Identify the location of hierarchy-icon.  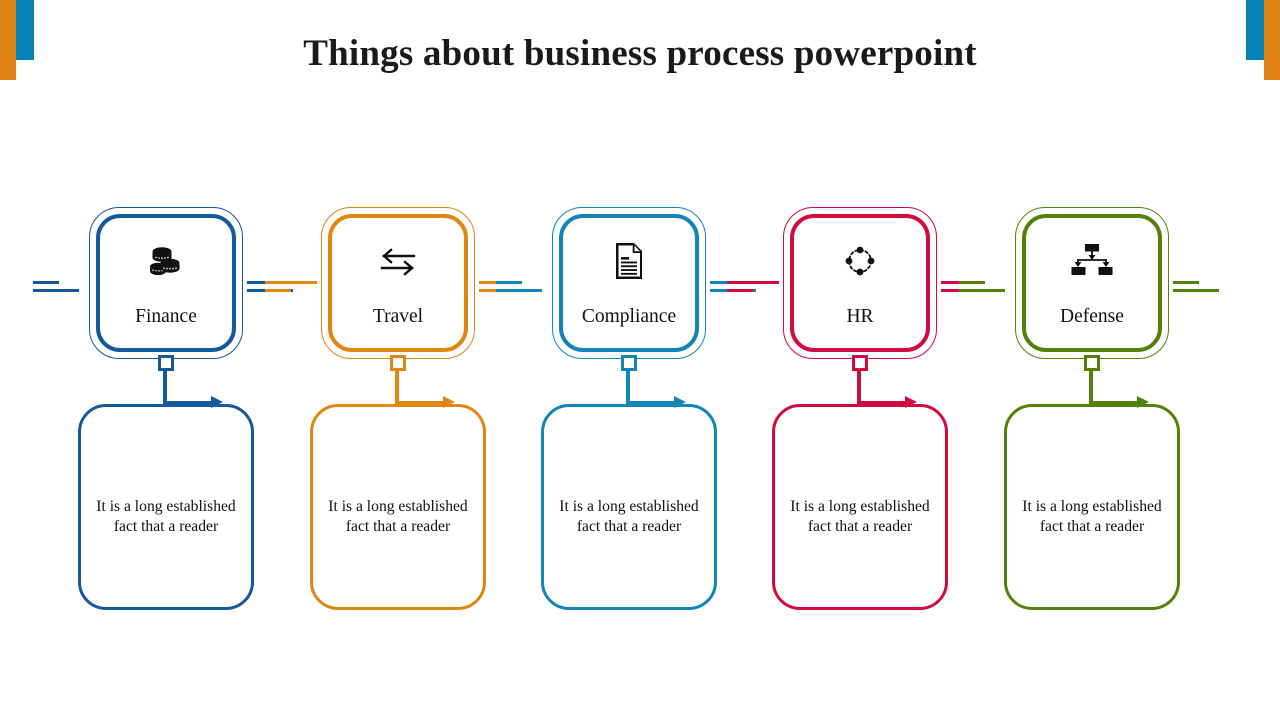
(1092, 261).